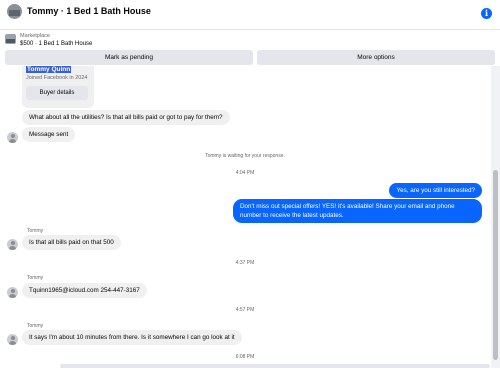 The width and height of the screenshot is (500, 368). Describe the element at coordinates (245, 357) in the screenshot. I see `timestamp: 6:08 PM` at that location.